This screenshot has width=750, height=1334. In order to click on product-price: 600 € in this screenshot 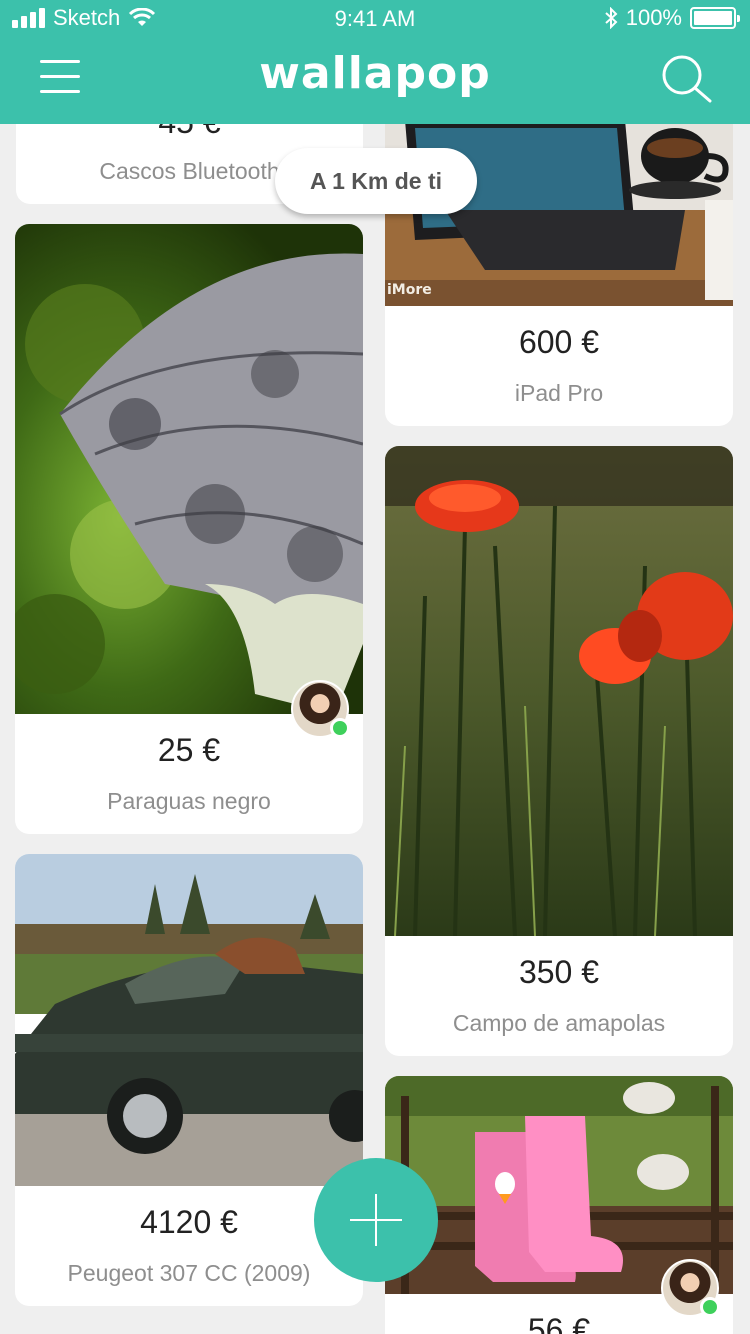, I will do `click(559, 342)`.